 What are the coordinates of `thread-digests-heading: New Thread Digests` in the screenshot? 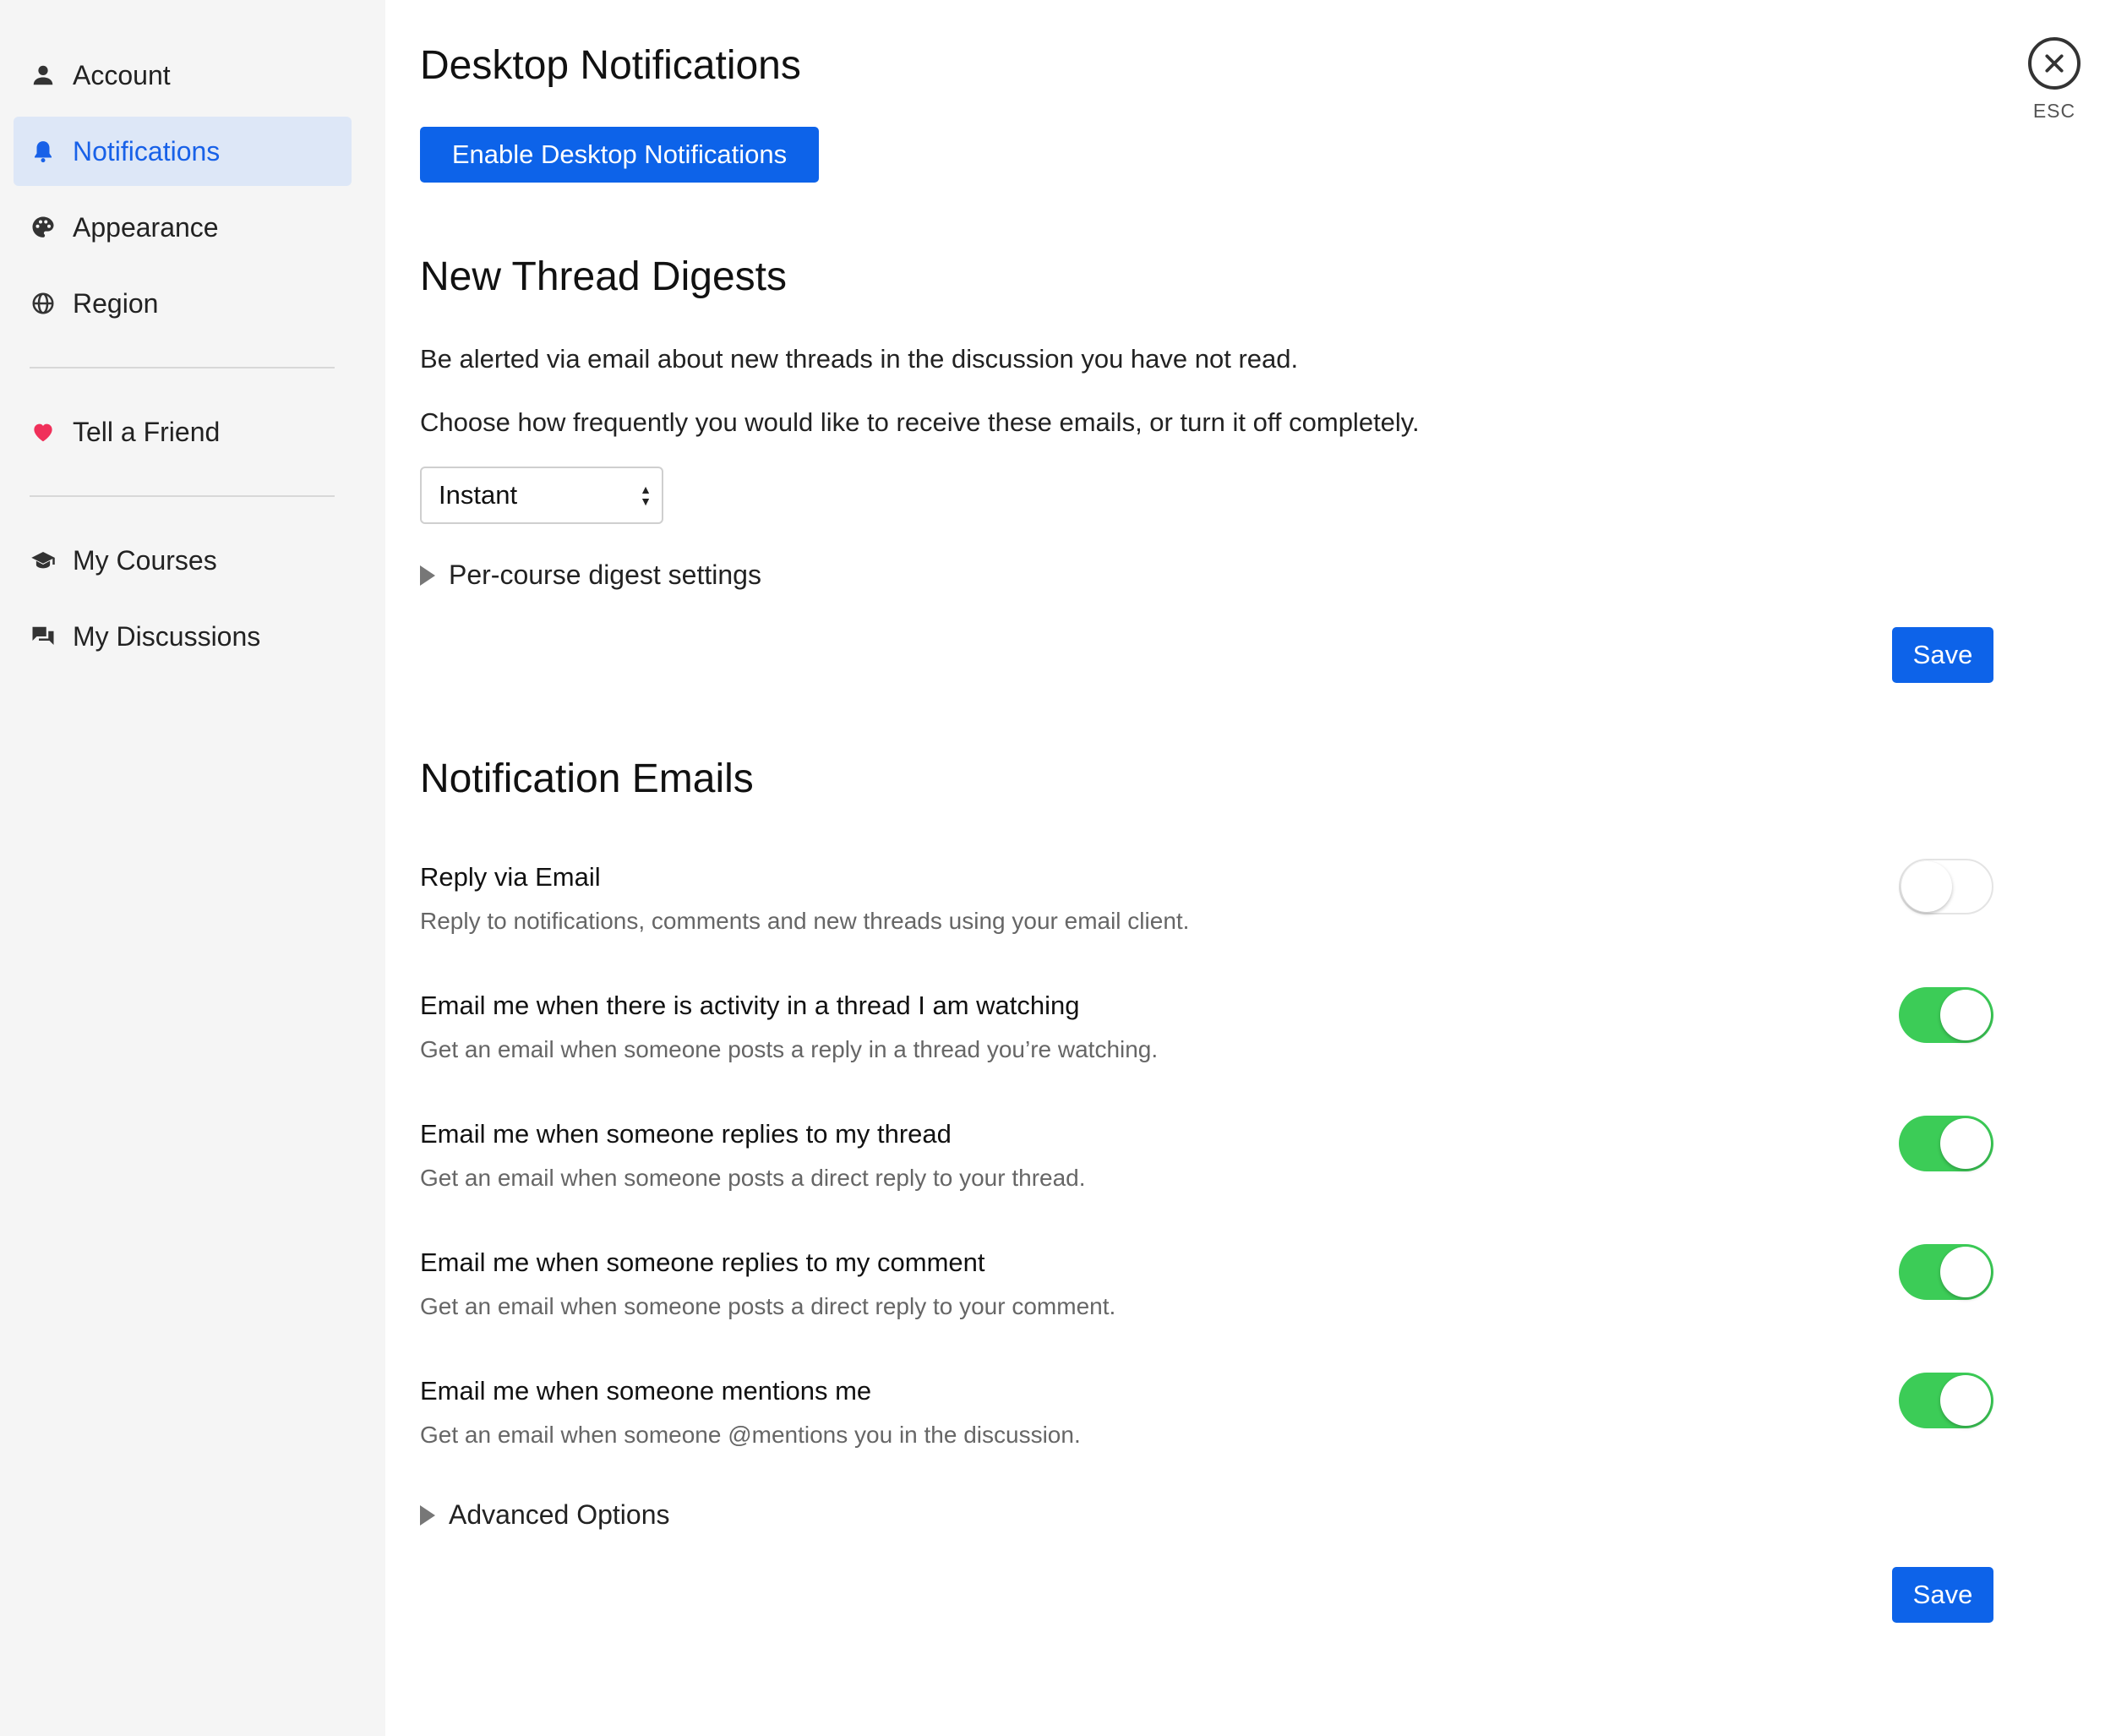 It's located at (603, 276).